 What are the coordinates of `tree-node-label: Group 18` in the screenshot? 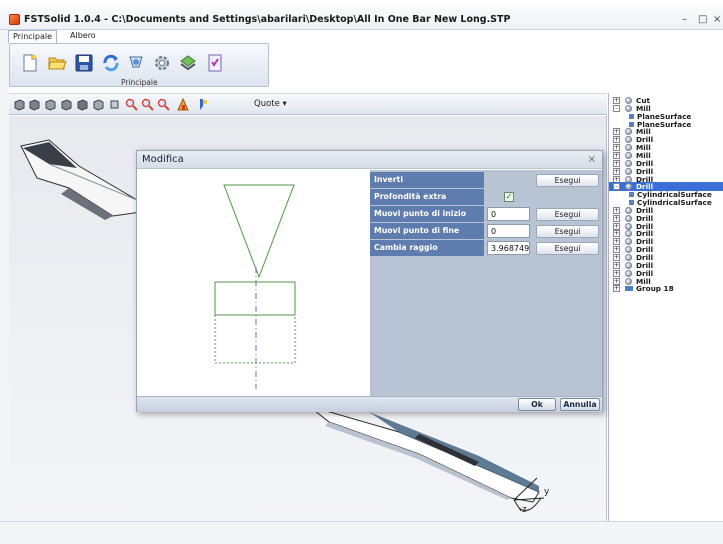 It's located at (655, 289).